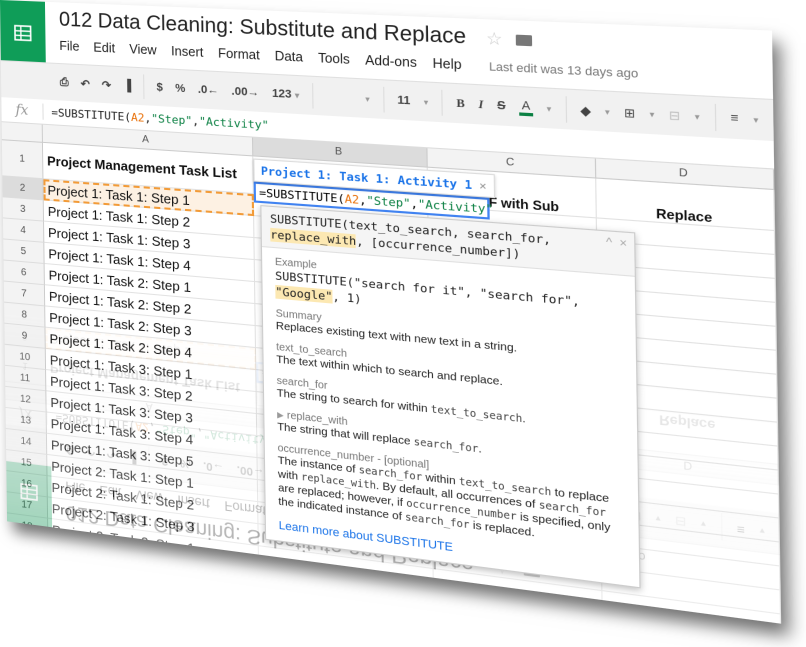 This screenshot has height=647, width=806. I want to click on edit-string: "Step", so click(388, 202).